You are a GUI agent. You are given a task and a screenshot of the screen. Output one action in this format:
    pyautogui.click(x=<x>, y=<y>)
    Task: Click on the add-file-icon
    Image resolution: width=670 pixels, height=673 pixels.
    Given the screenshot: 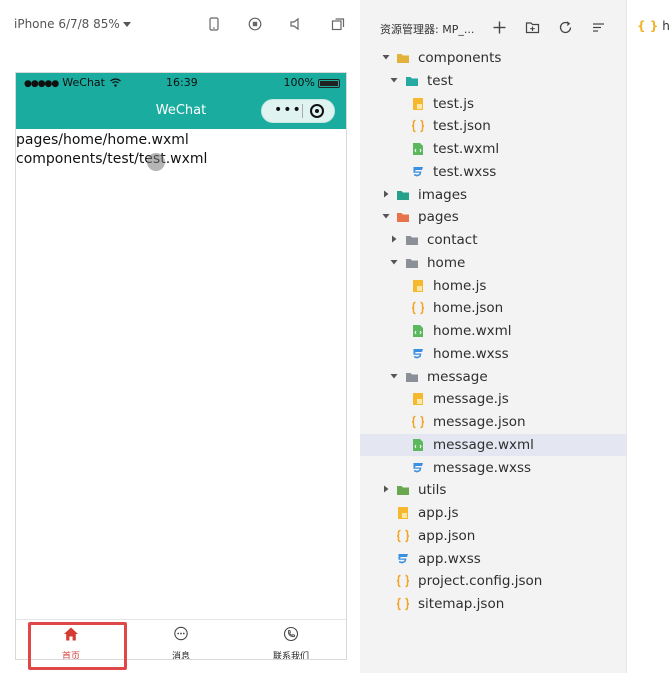 What is the action you would take?
    pyautogui.click(x=499, y=27)
    